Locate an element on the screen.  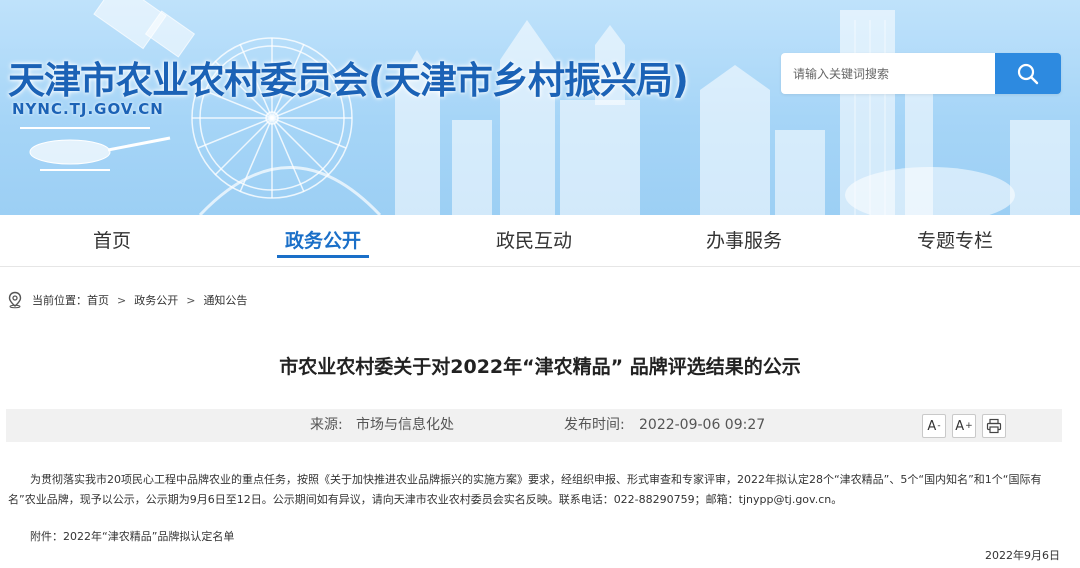
publish-time-value: 2022-09-06 09:27 is located at coordinates (702, 425).